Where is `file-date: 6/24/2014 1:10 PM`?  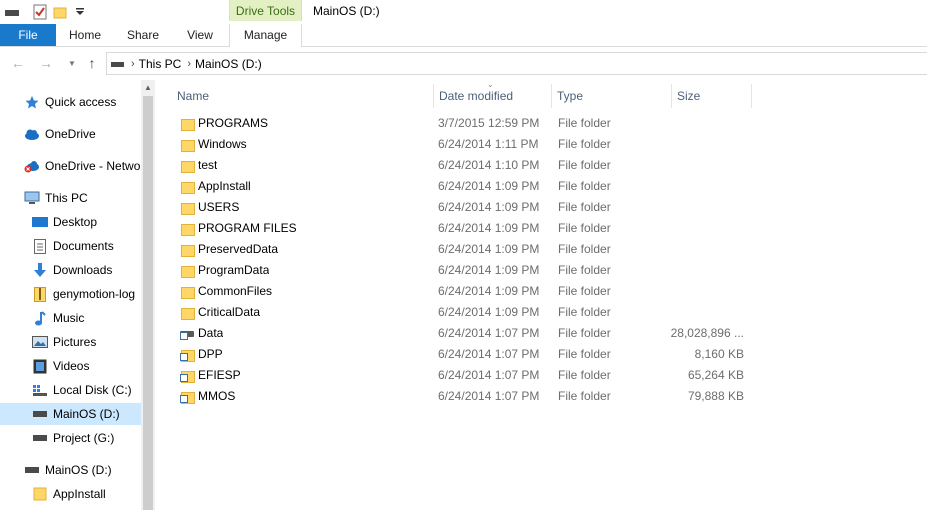 file-date: 6/24/2014 1:10 PM is located at coordinates (489, 165).